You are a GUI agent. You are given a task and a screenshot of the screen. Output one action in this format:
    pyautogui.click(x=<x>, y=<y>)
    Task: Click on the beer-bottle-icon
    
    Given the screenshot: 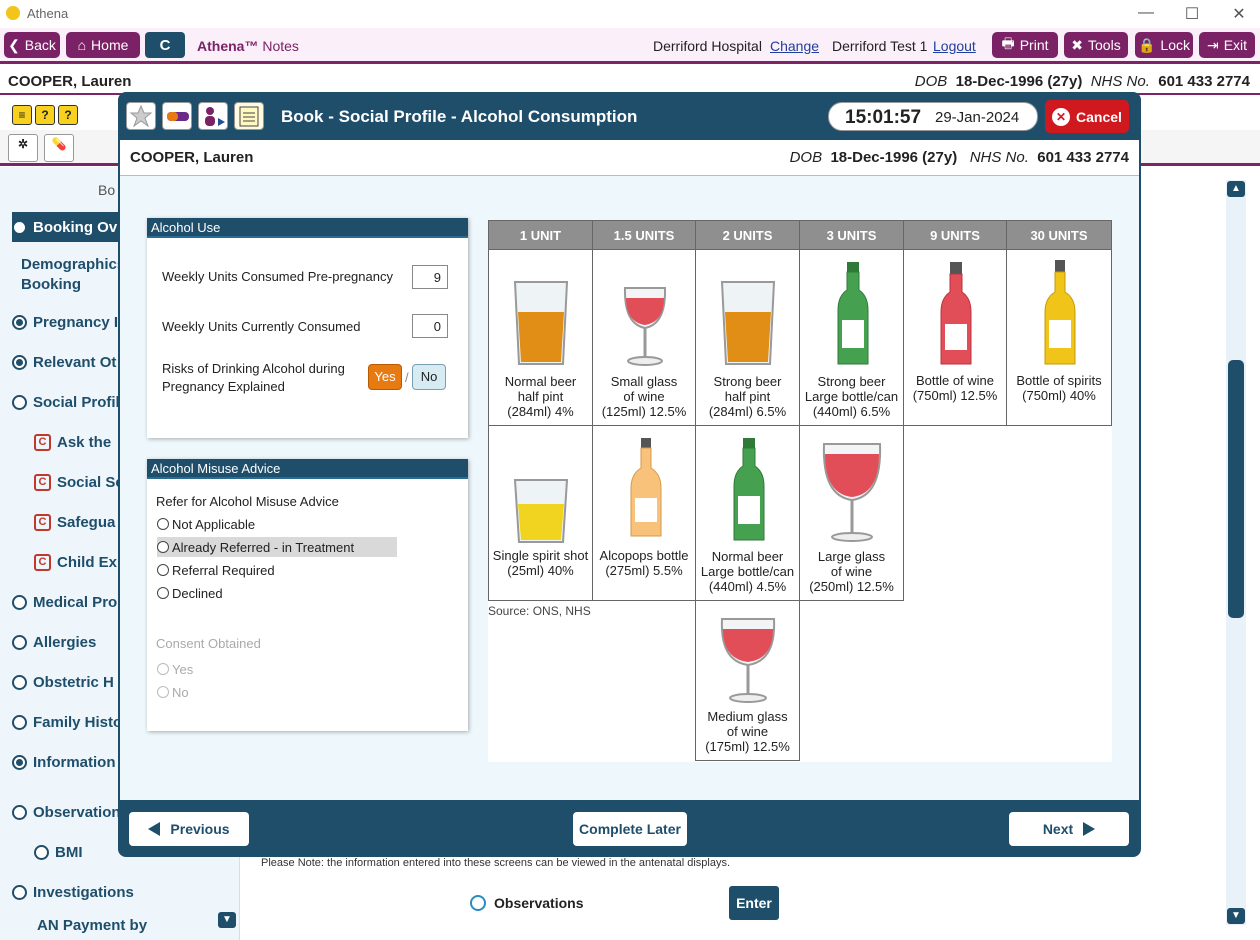 What is the action you would take?
    pyautogui.click(x=749, y=489)
    